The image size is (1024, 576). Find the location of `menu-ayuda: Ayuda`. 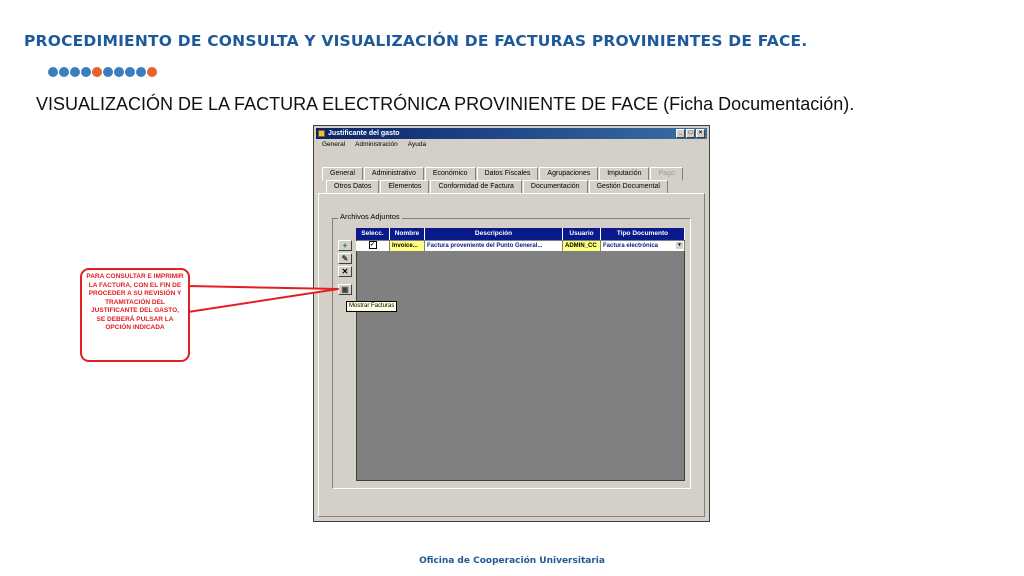

menu-ayuda: Ayuda is located at coordinates (417, 144).